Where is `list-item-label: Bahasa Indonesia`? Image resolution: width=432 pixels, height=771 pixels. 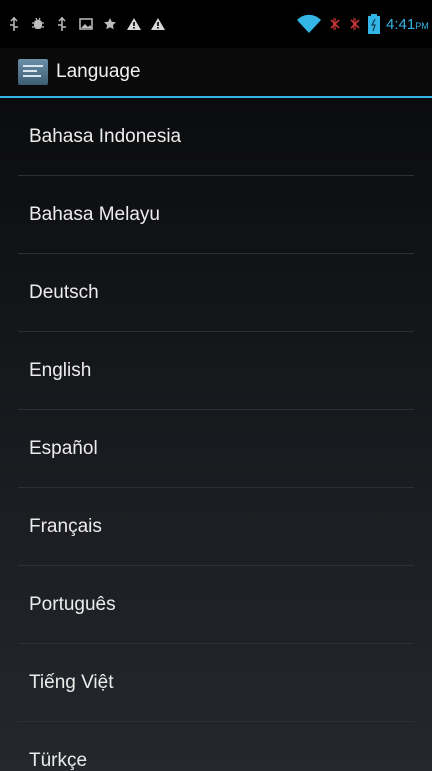
list-item-label: Bahasa Indonesia is located at coordinates (105, 136).